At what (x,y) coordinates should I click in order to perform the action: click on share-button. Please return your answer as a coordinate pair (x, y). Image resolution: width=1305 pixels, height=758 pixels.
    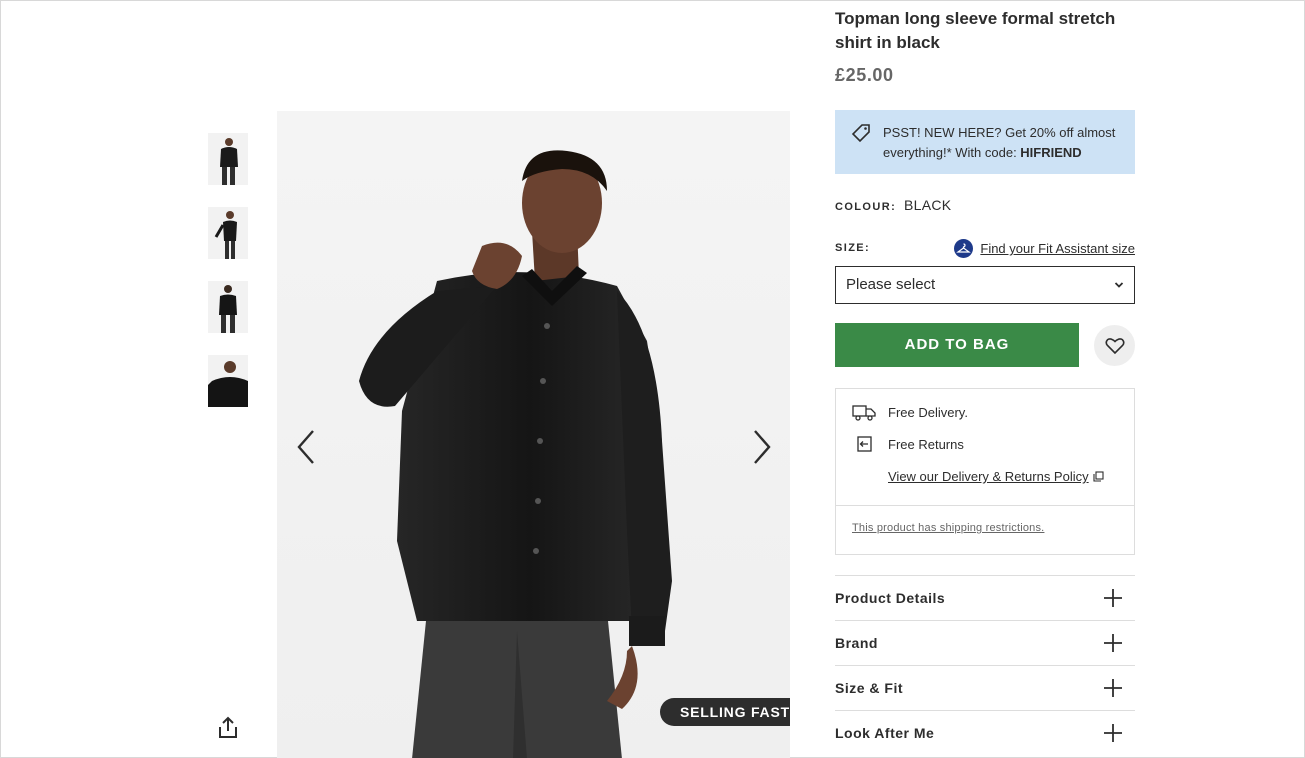
    Looking at the image, I should click on (228, 728).